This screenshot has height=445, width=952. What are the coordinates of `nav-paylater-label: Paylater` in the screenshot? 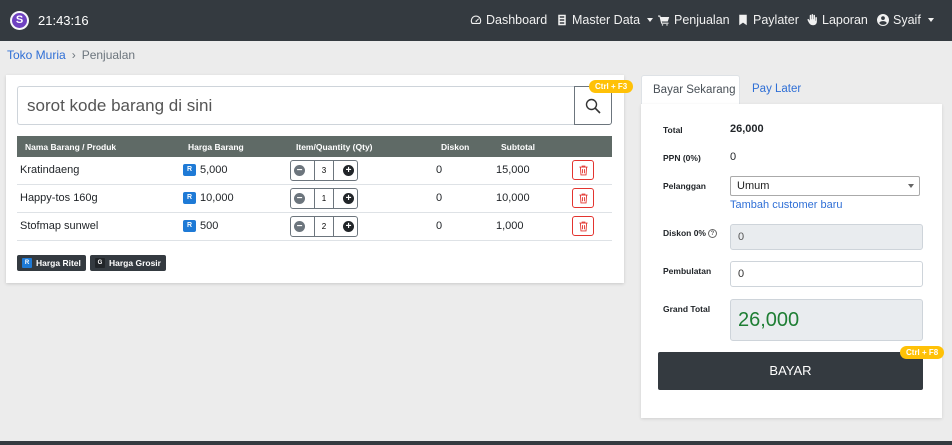 It's located at (776, 20).